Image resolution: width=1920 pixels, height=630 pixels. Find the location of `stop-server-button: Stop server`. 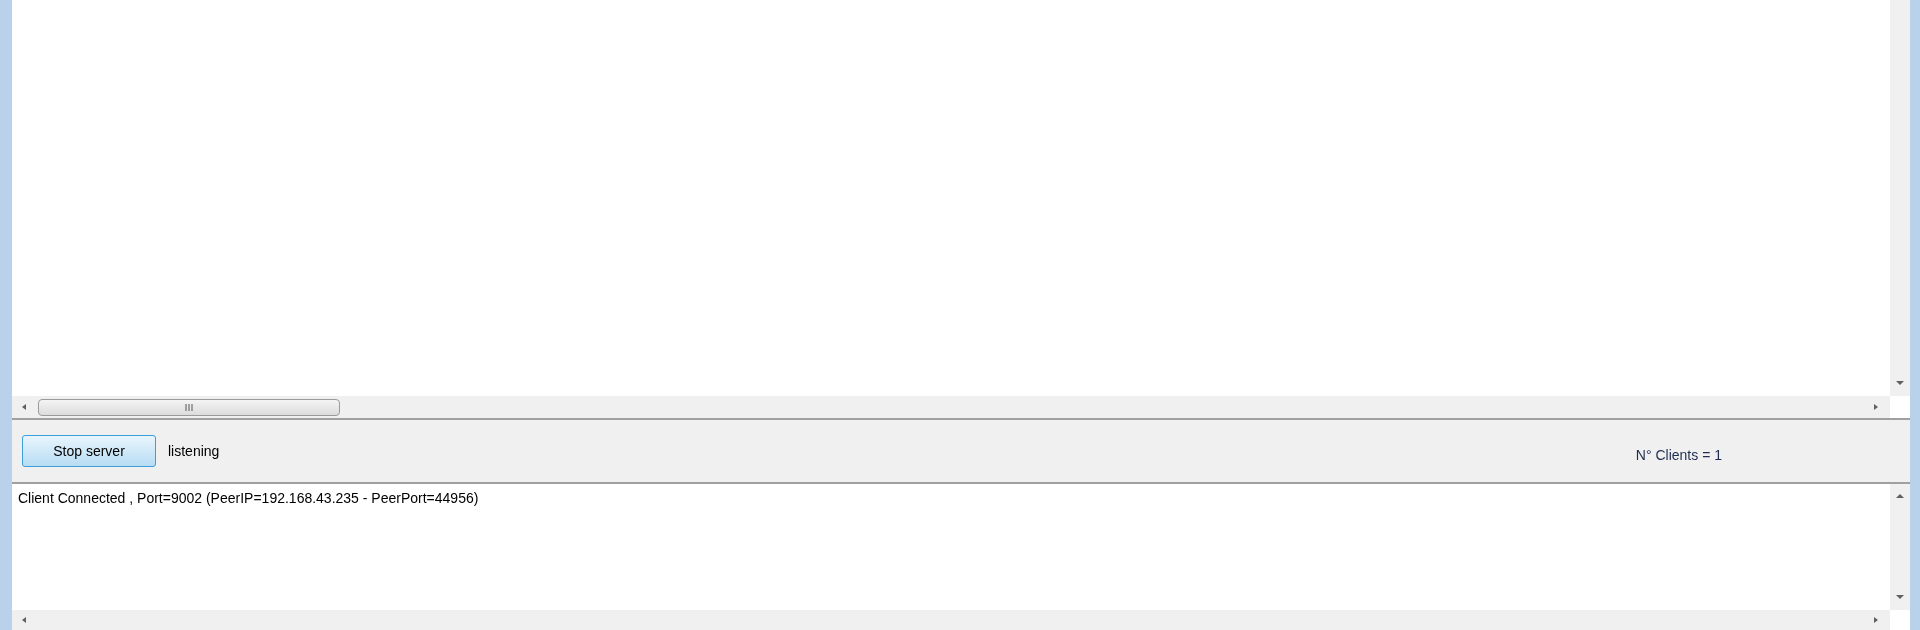

stop-server-button: Stop server is located at coordinates (89, 451).